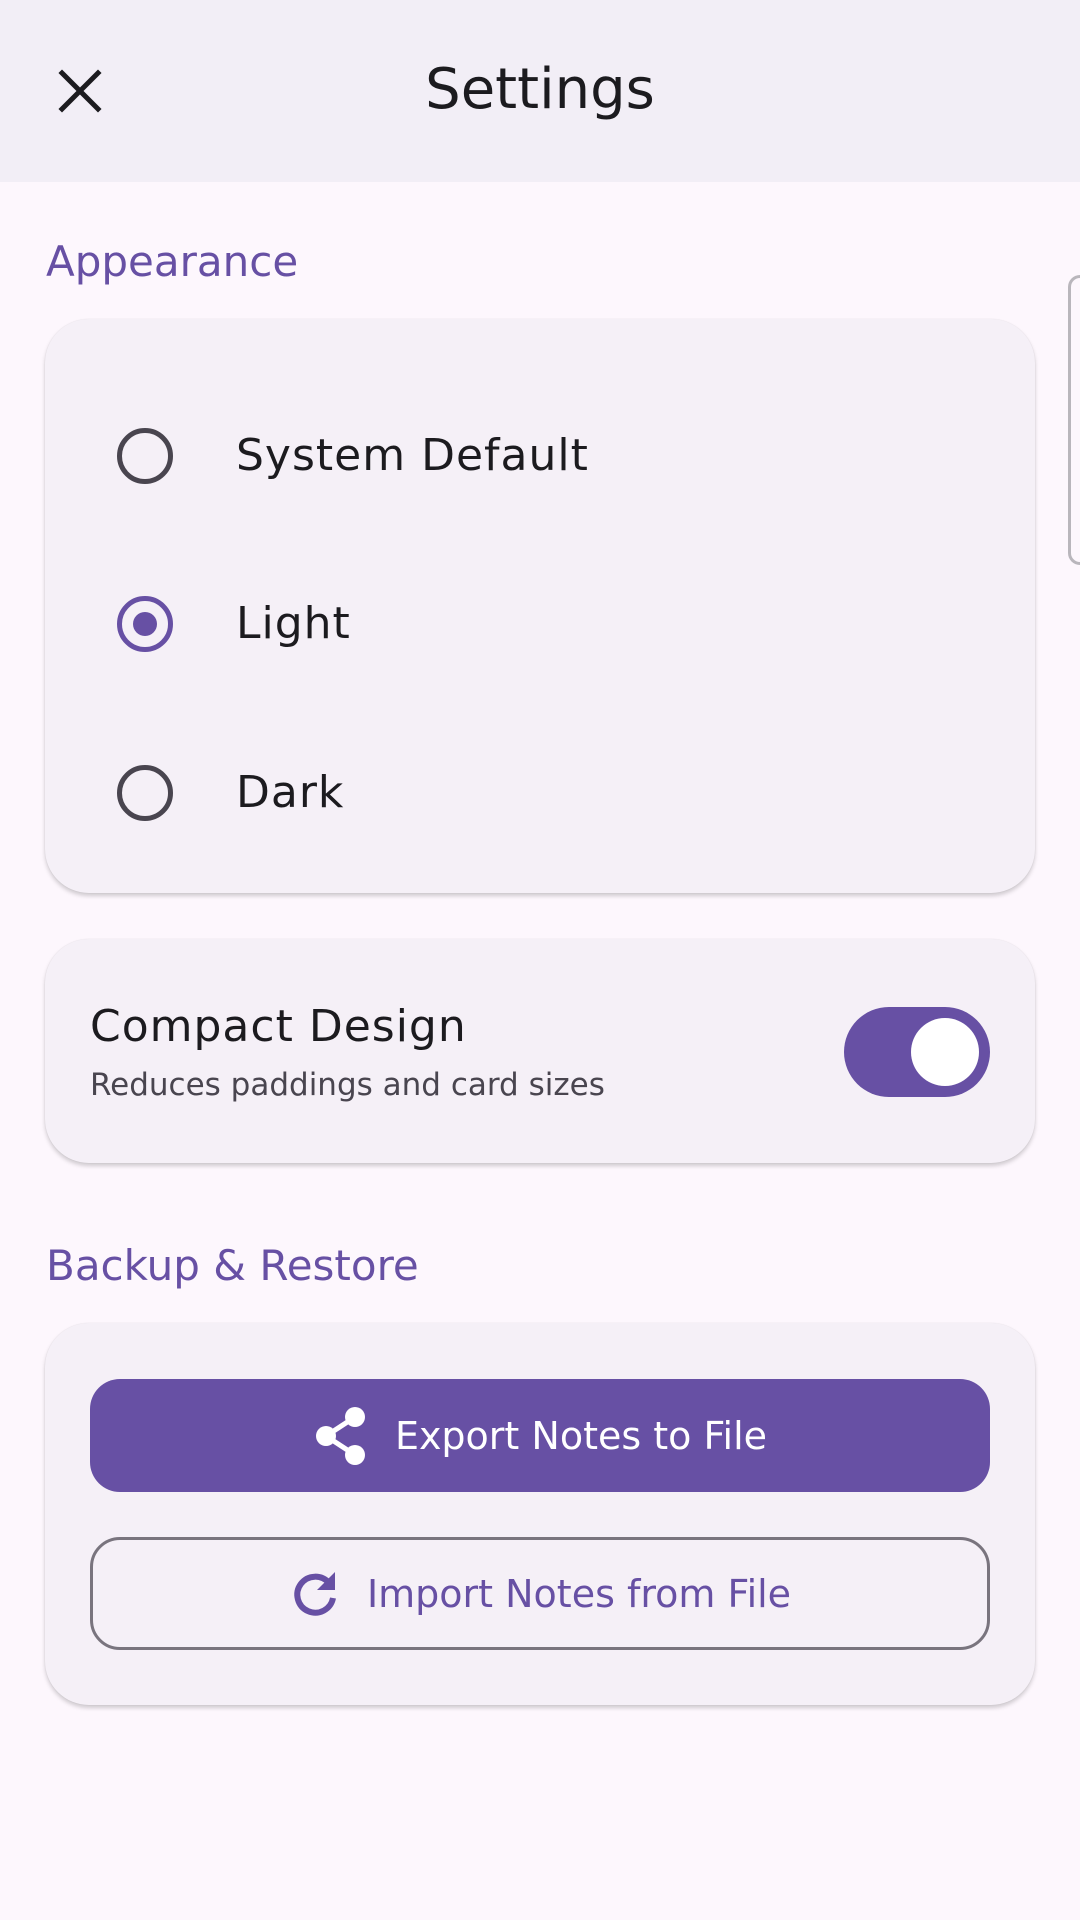 The image size is (1080, 1920). I want to click on compact-design-switch, so click(917, 1052).